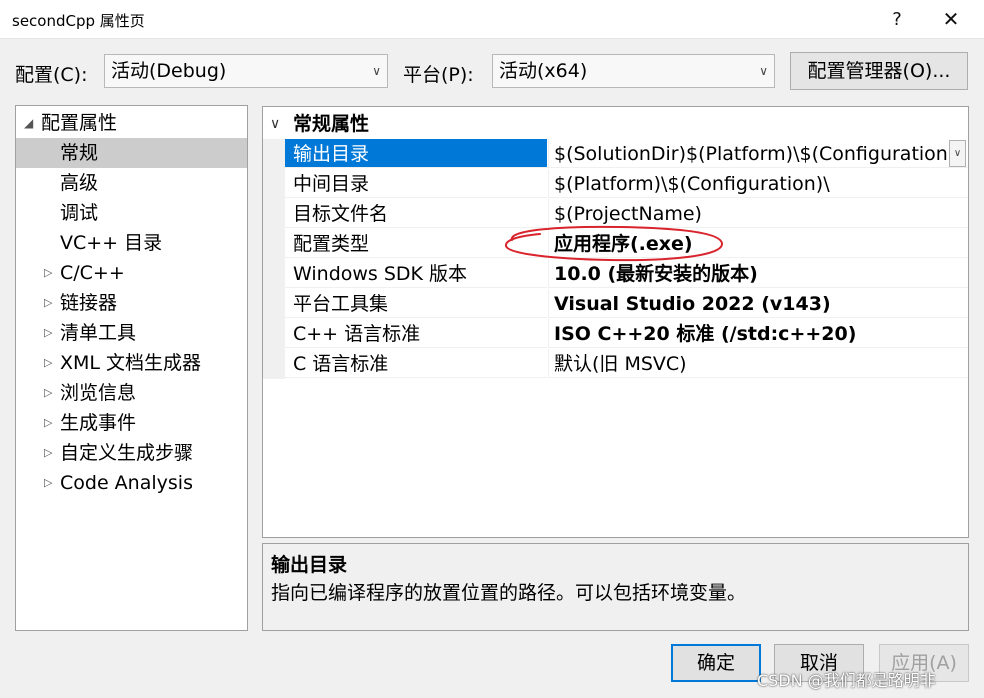  What do you see at coordinates (716, 663) in the screenshot?
I see `ok-button: 确定` at bounding box center [716, 663].